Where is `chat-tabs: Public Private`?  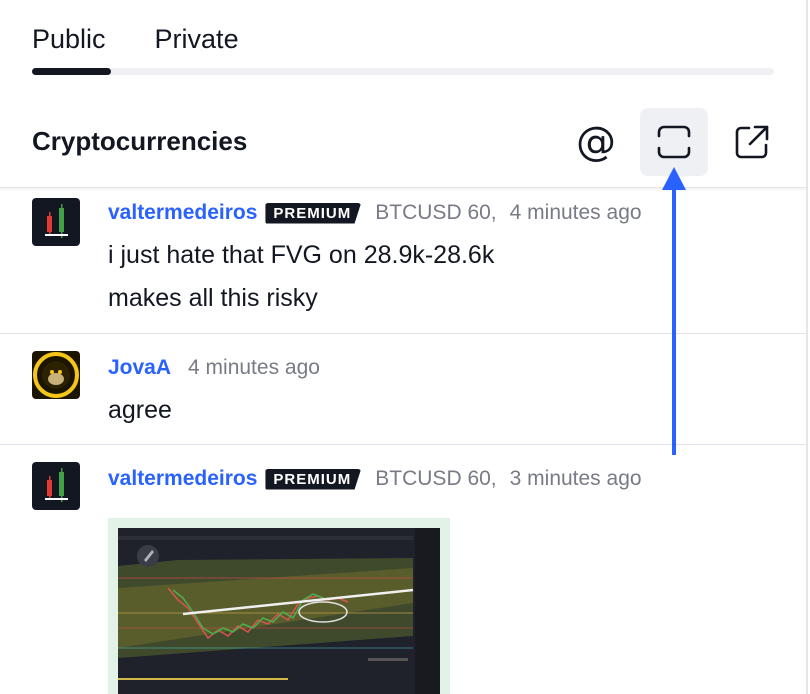 chat-tabs: Public Private is located at coordinates (135, 39).